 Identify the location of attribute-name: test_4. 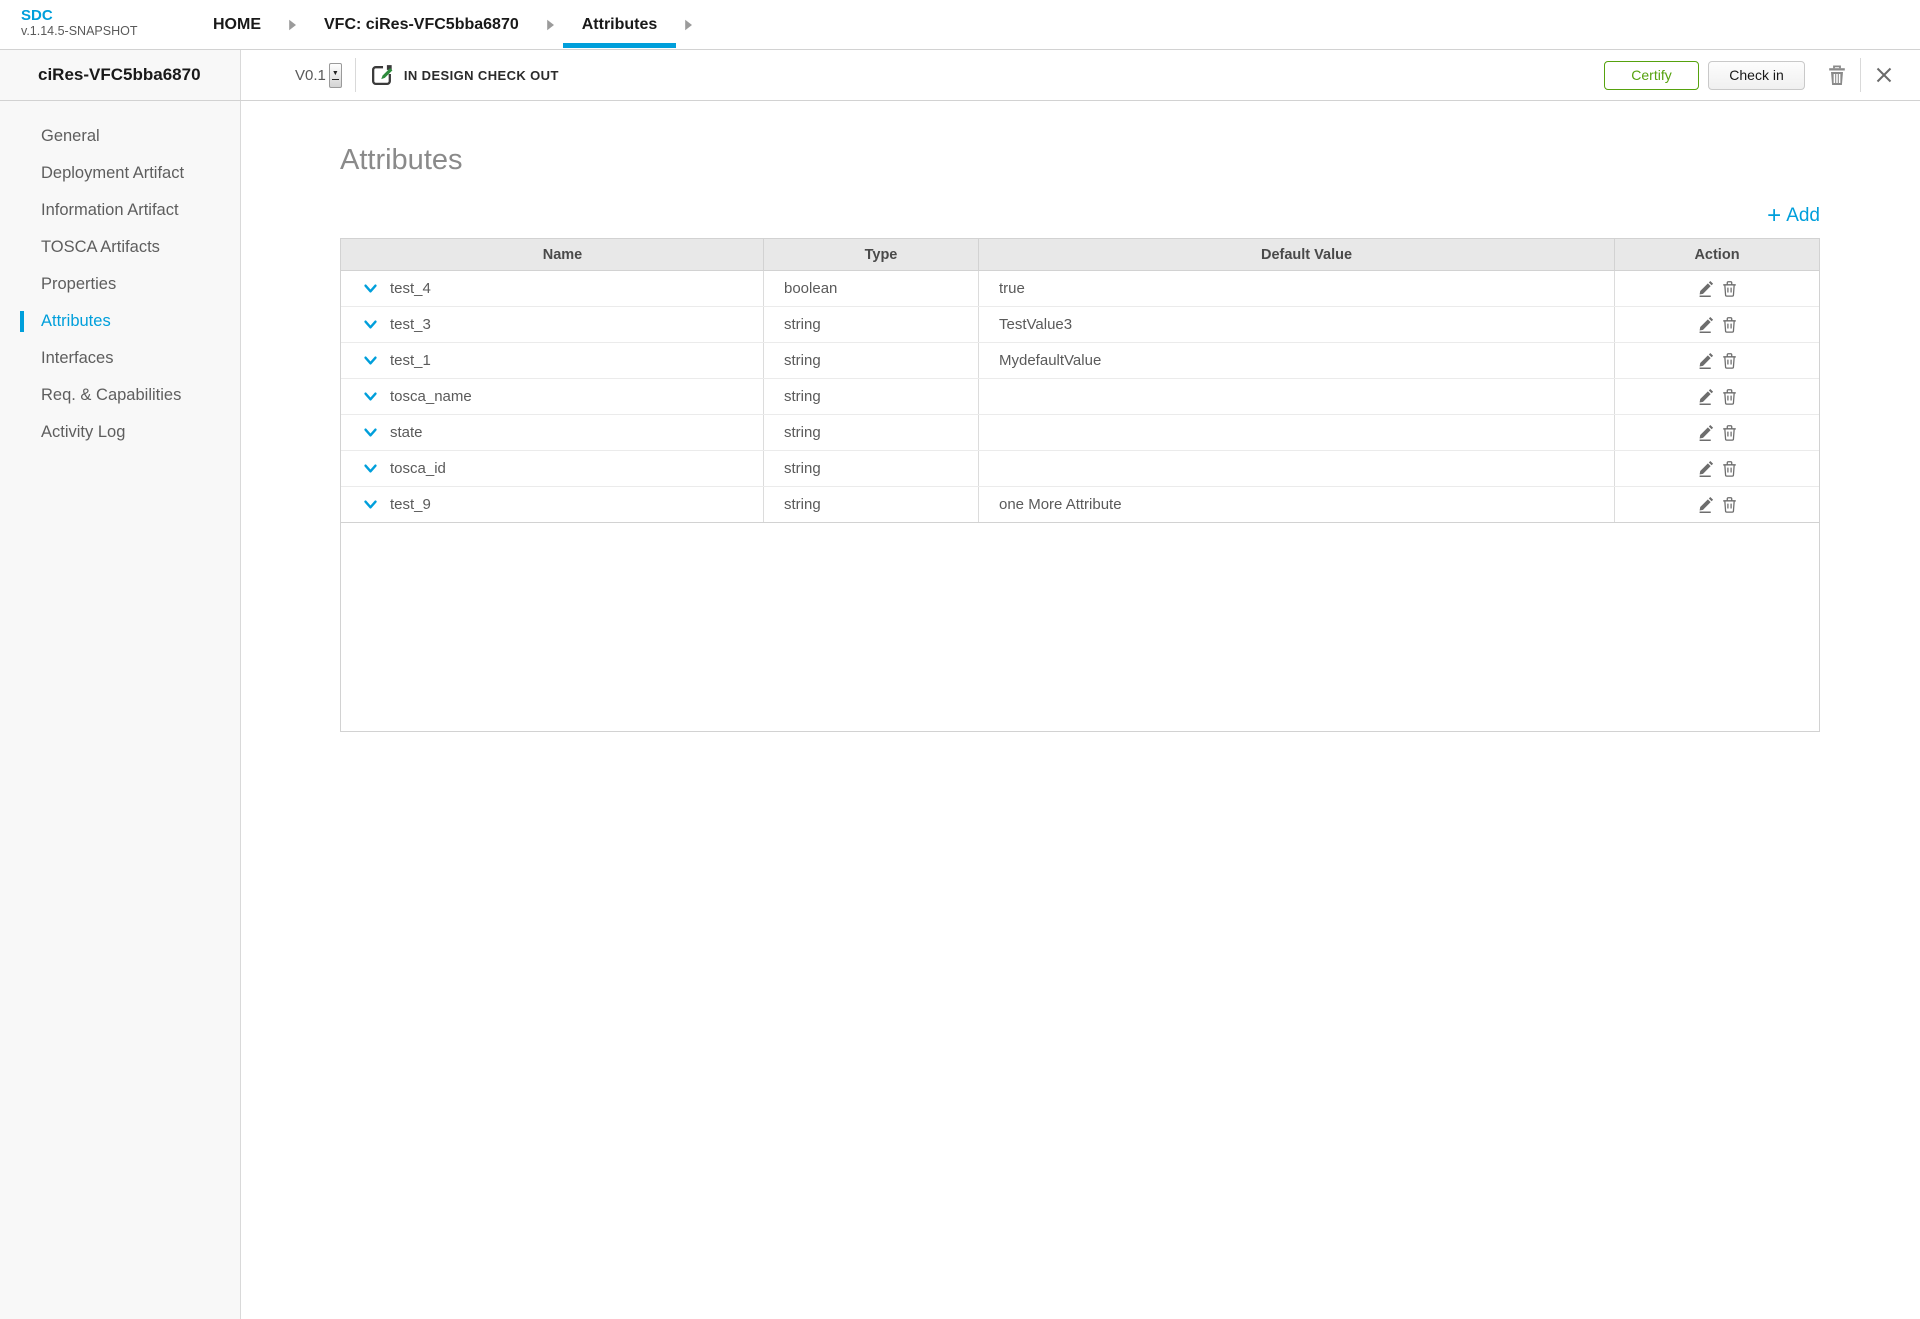
(410, 288).